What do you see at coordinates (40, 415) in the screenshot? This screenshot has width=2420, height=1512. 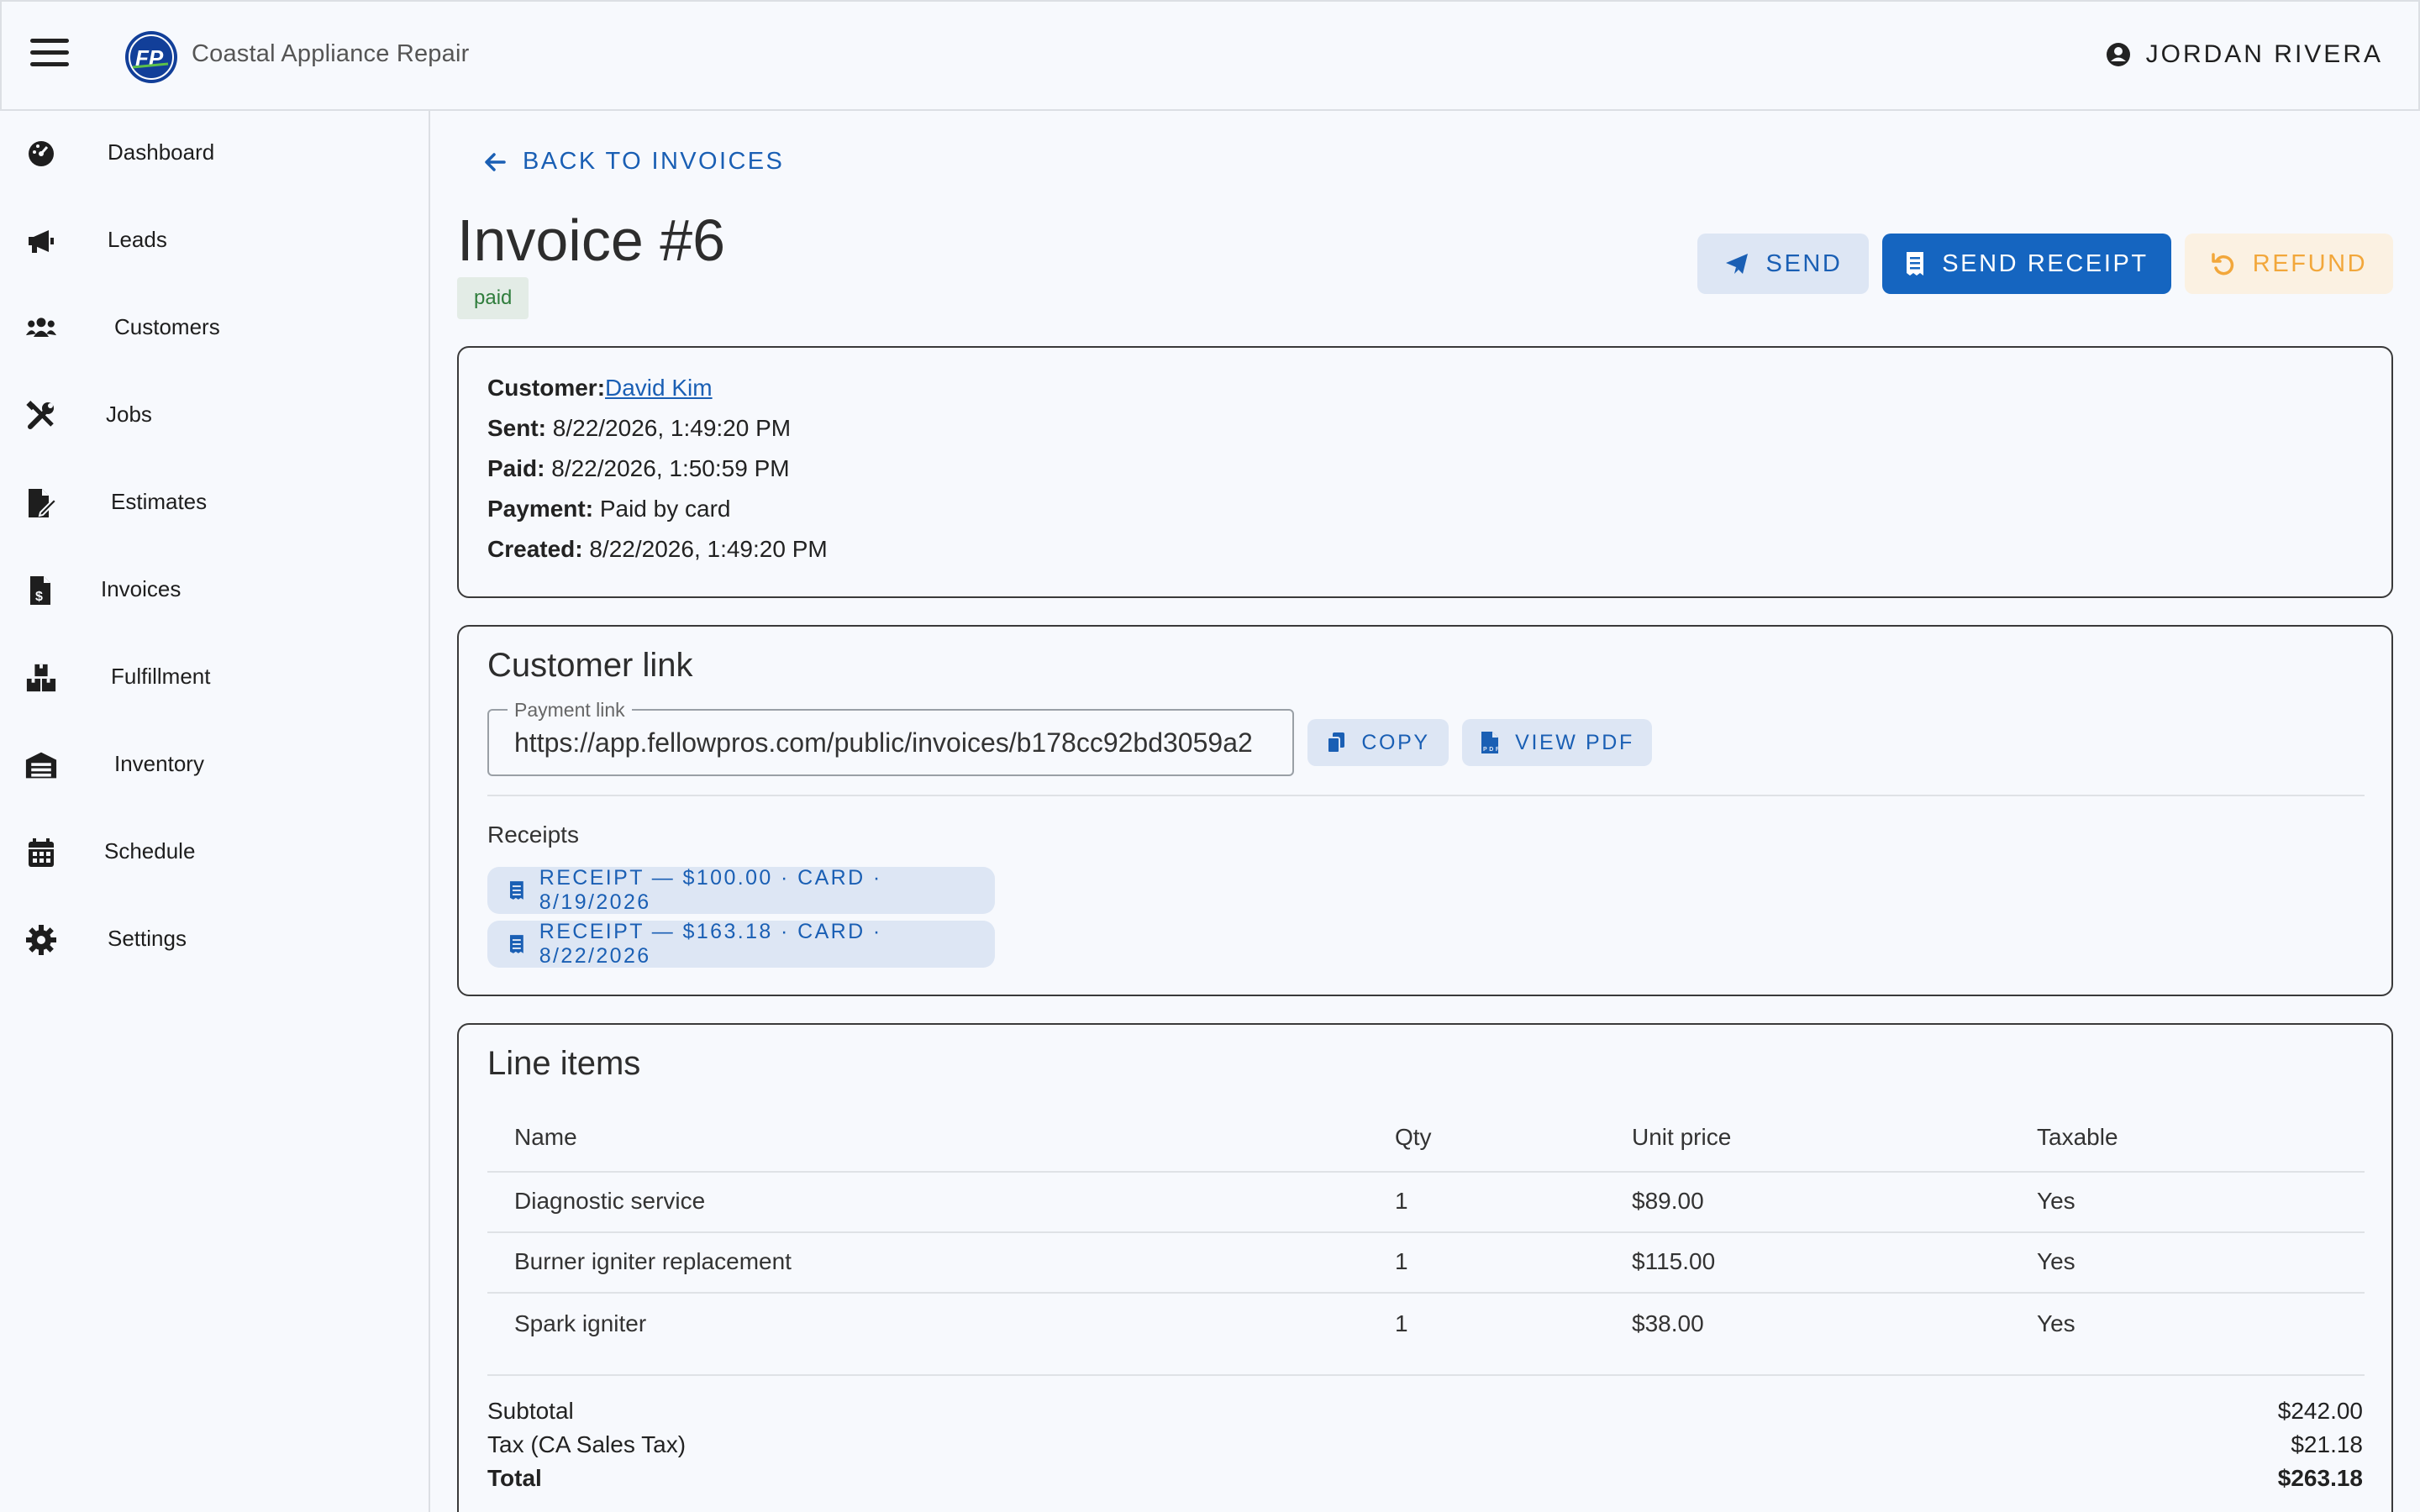 I see `tools-icon` at bounding box center [40, 415].